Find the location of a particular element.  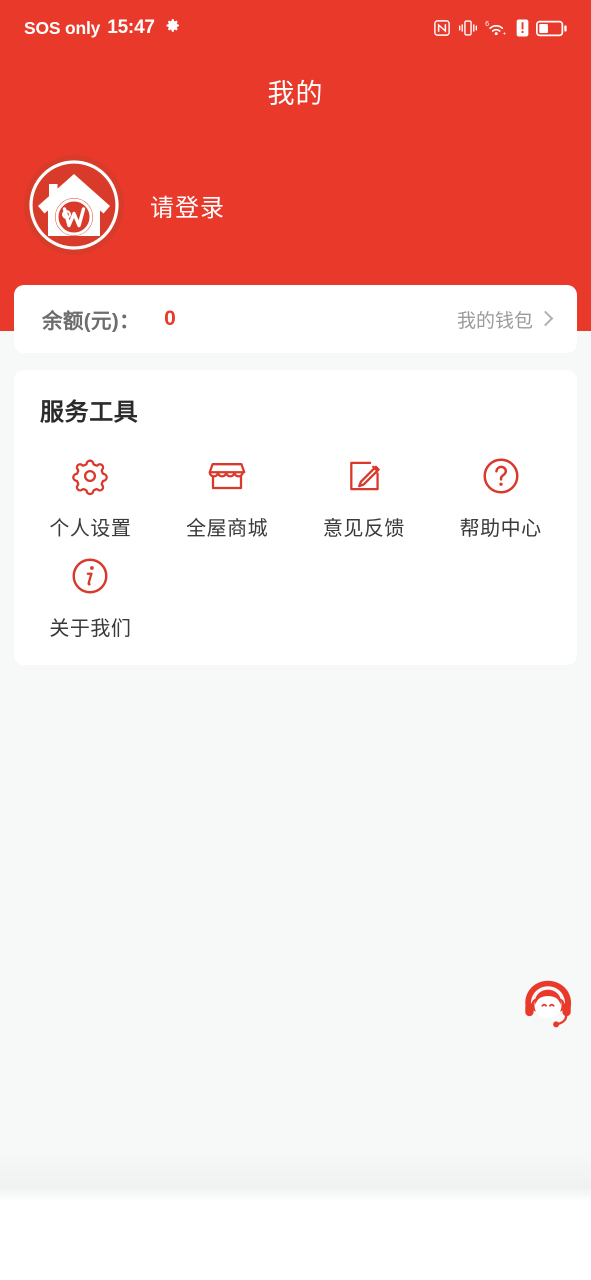

balance-card: 余额(元)： 0 我的钱包 is located at coordinates (295, 319).